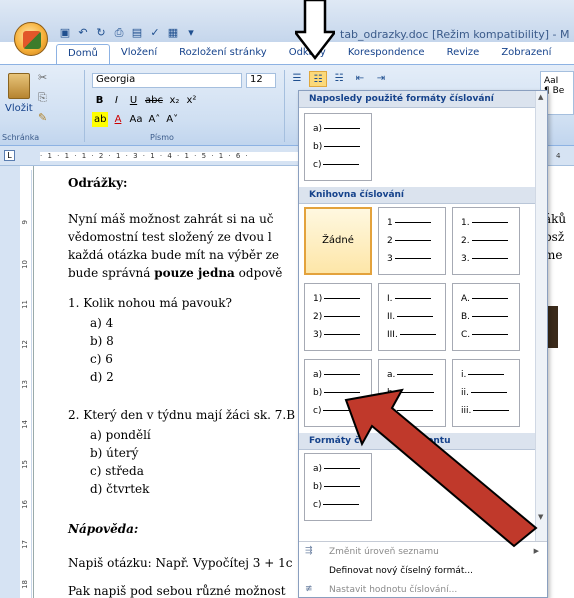 The image size is (574, 598). Describe the element at coordinates (174, 255) in the screenshot. I see `doc-para-line-3: každá otázka bude mít na výběr ze` at that location.